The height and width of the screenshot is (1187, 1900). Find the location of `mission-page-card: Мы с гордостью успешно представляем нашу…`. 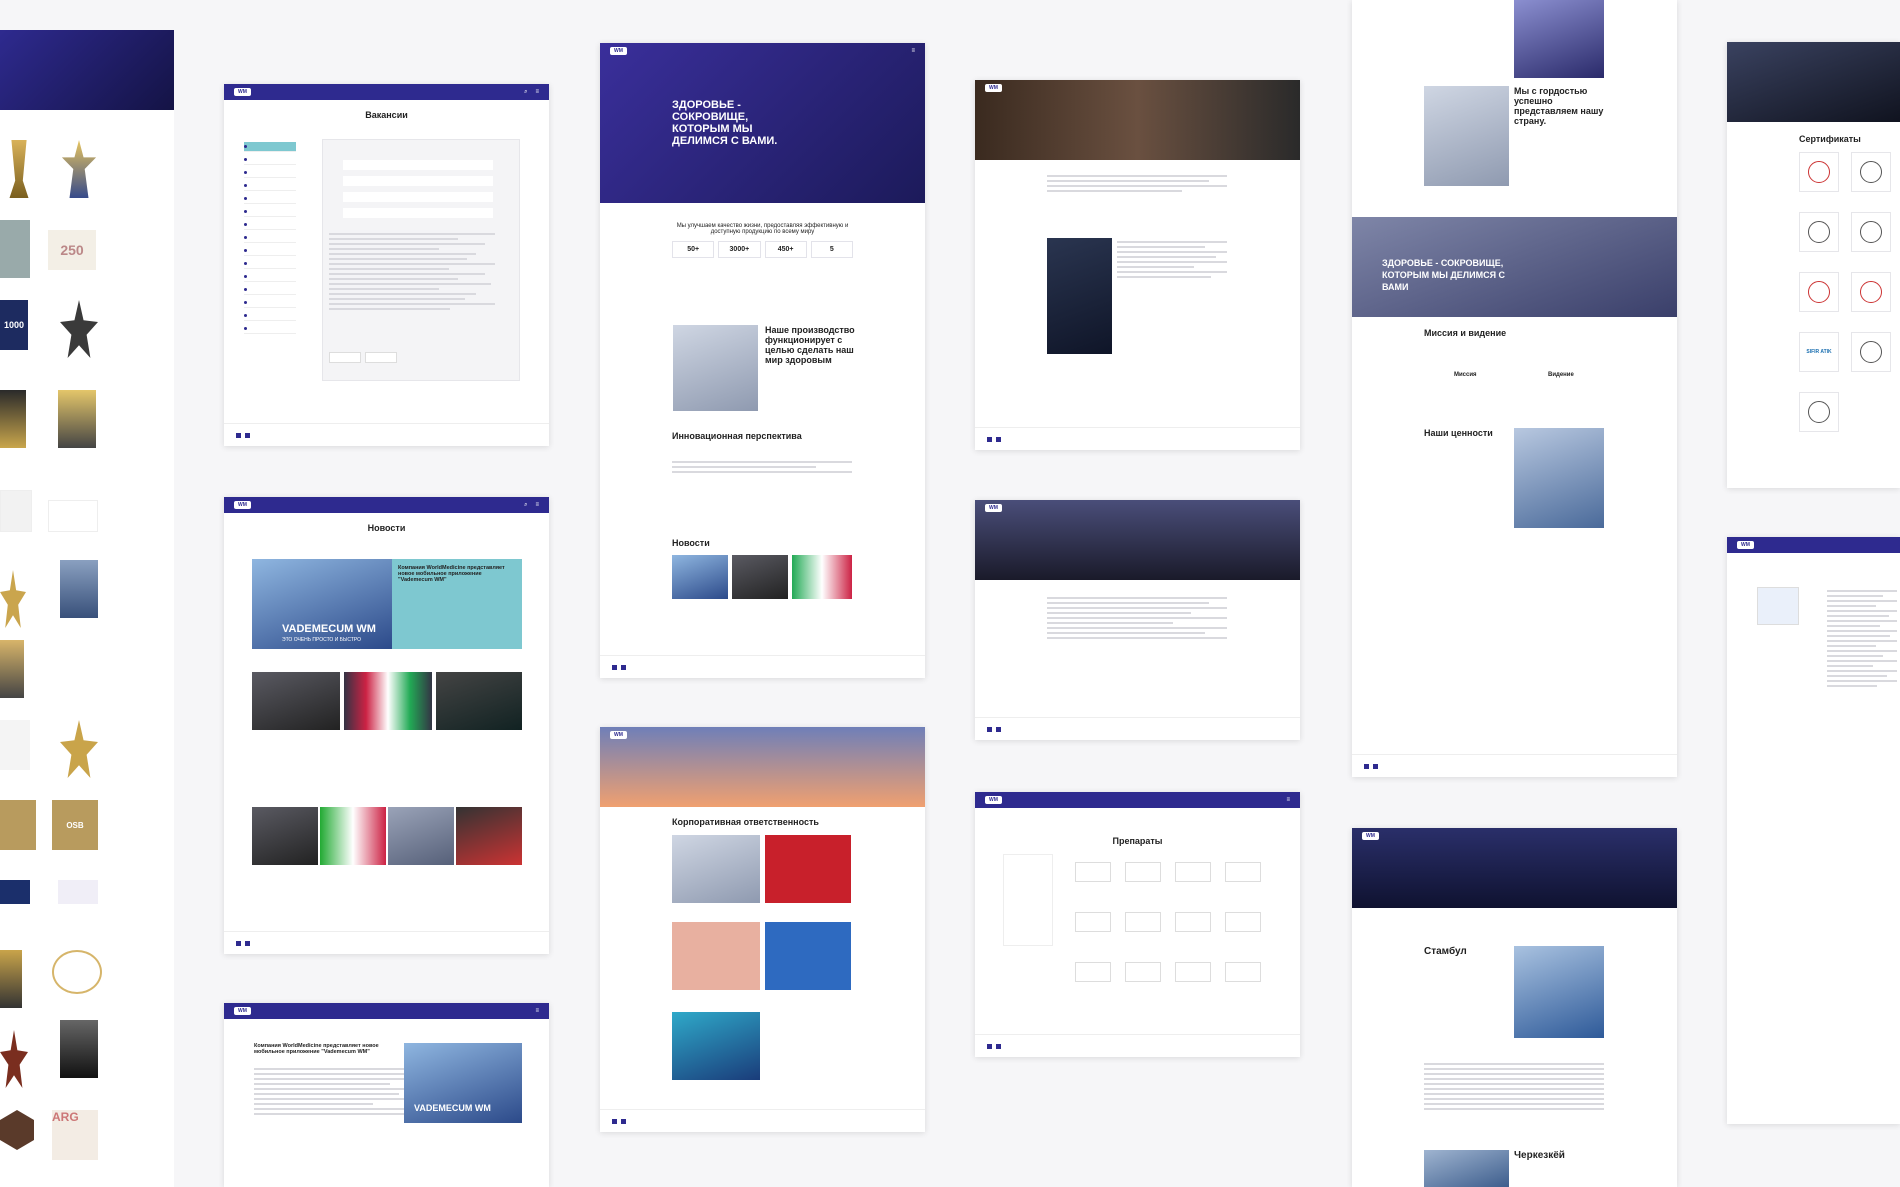

mission-page-card: Мы с гордостью успешно представляем нашу… is located at coordinates (1514, 388).